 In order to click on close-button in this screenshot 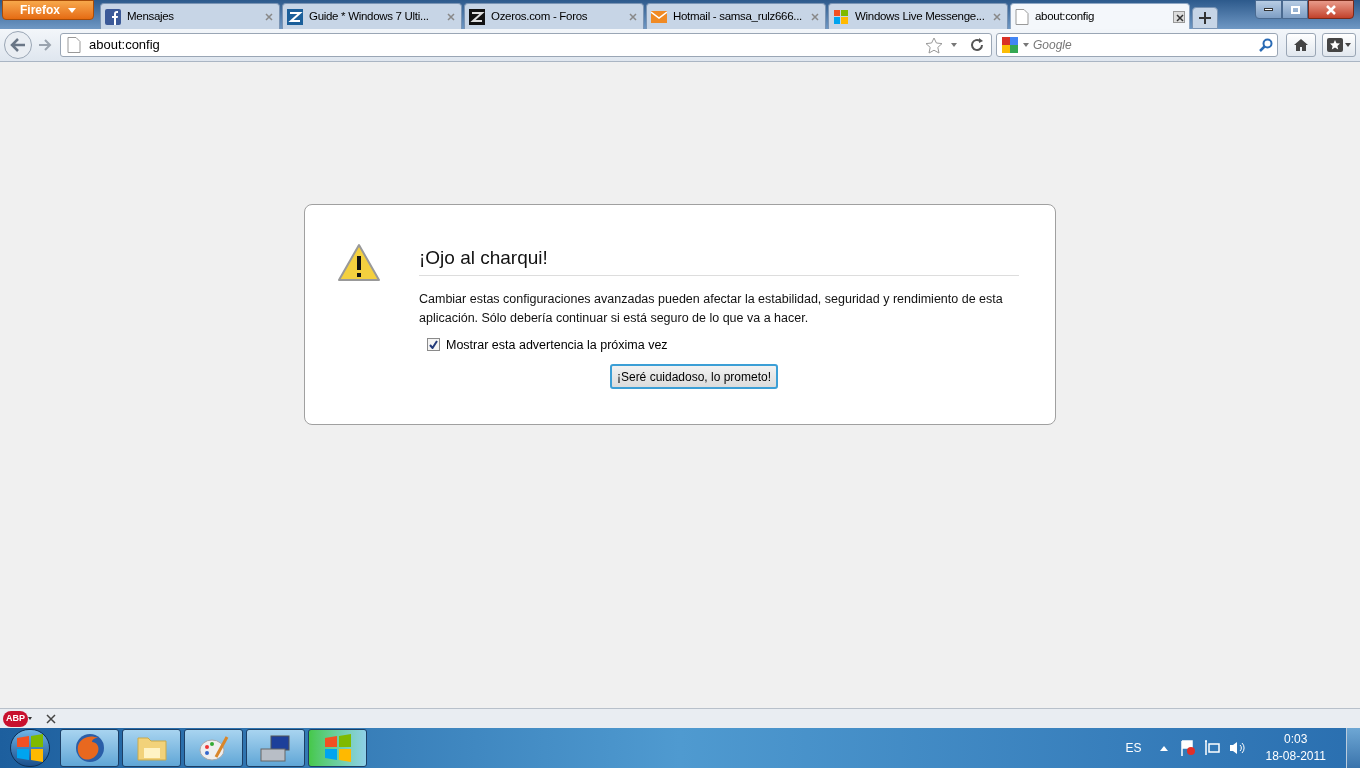, I will do `click(1331, 9)`.